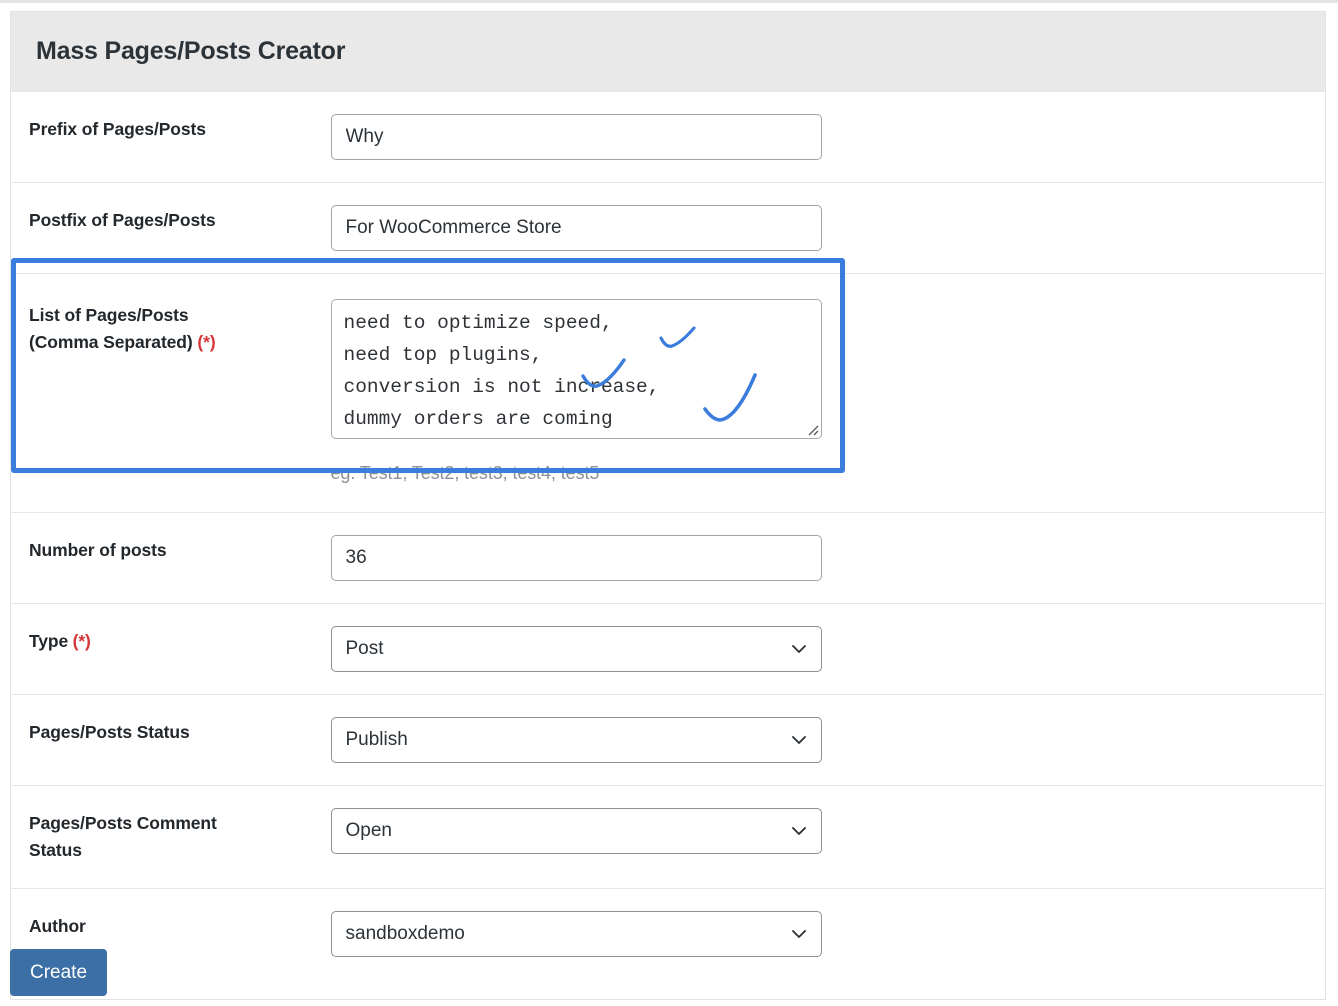  I want to click on input-cell-number, so click(582, 558).